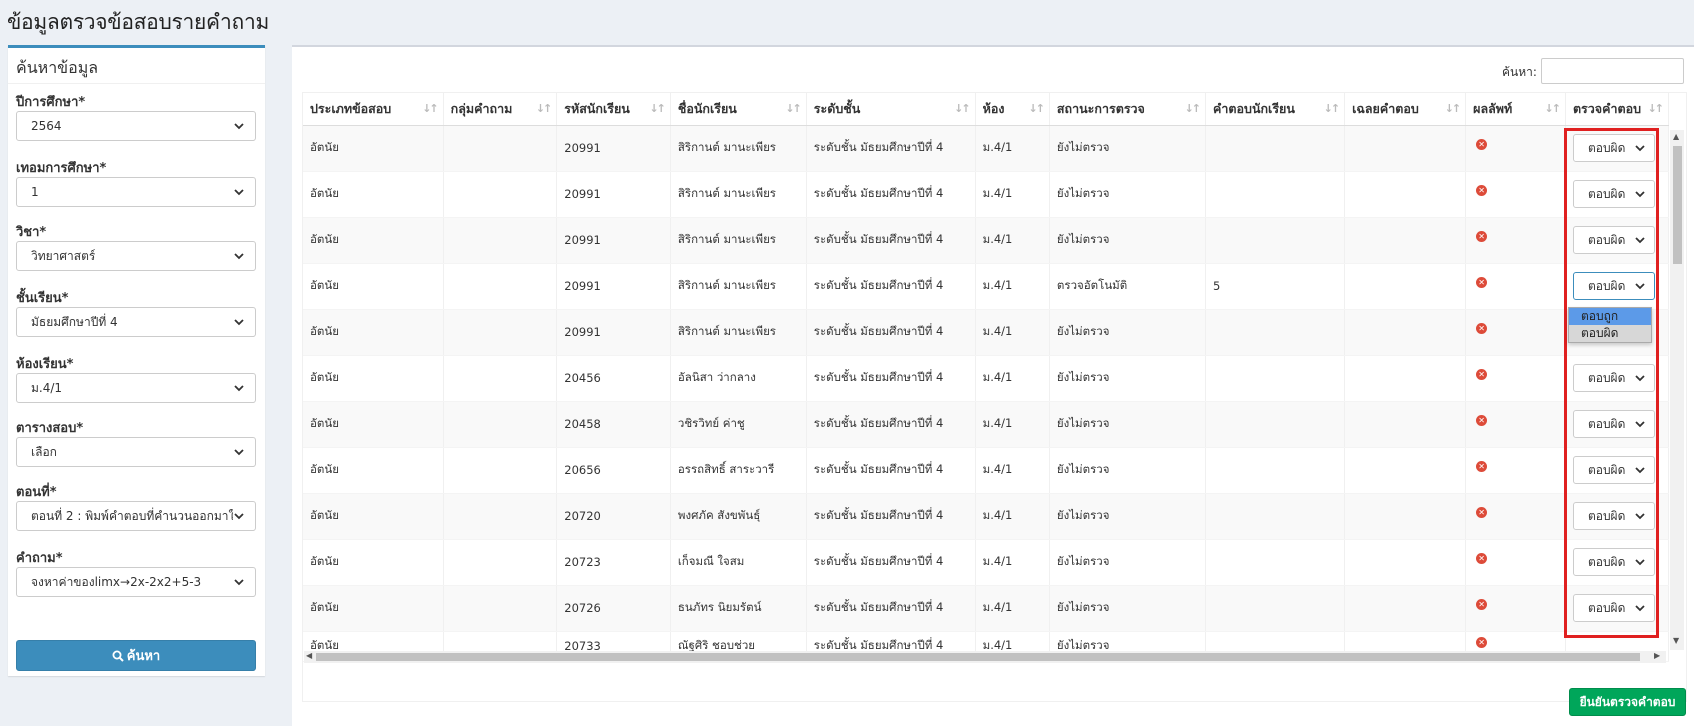  I want to click on subject-select: วิทยาศาสตร์, so click(136, 256).